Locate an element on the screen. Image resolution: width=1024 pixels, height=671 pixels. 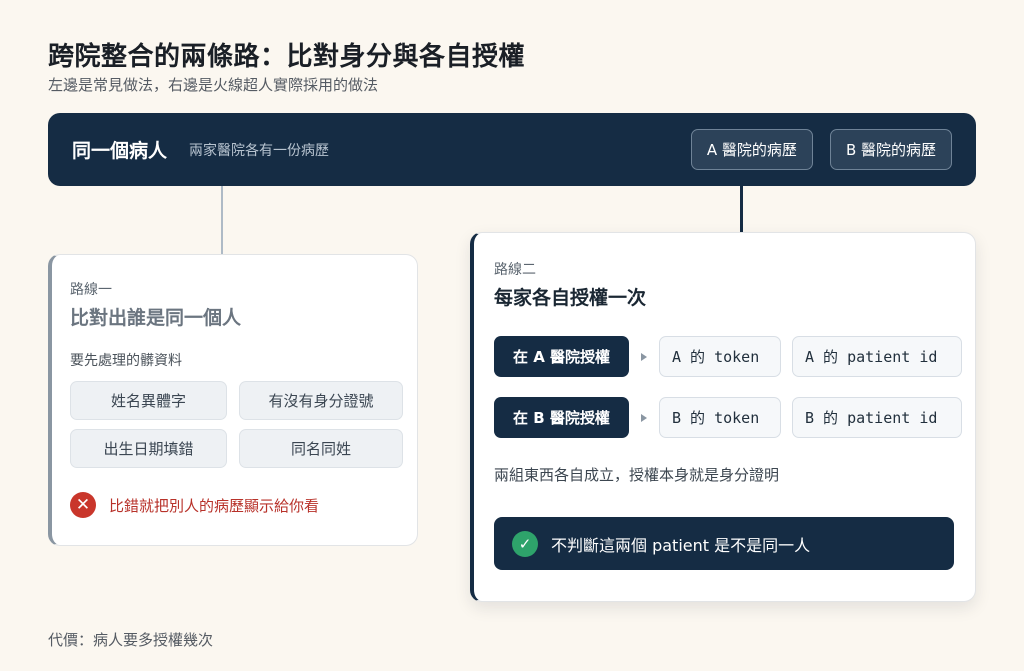
issue-chip: 出生日期填錯 is located at coordinates (148, 448).